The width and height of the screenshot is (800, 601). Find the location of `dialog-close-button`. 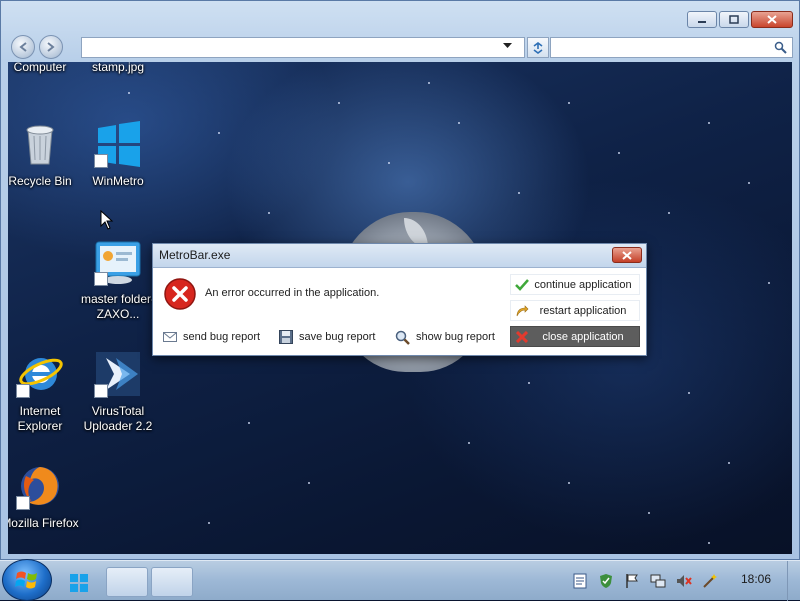

dialog-close-button is located at coordinates (627, 255).